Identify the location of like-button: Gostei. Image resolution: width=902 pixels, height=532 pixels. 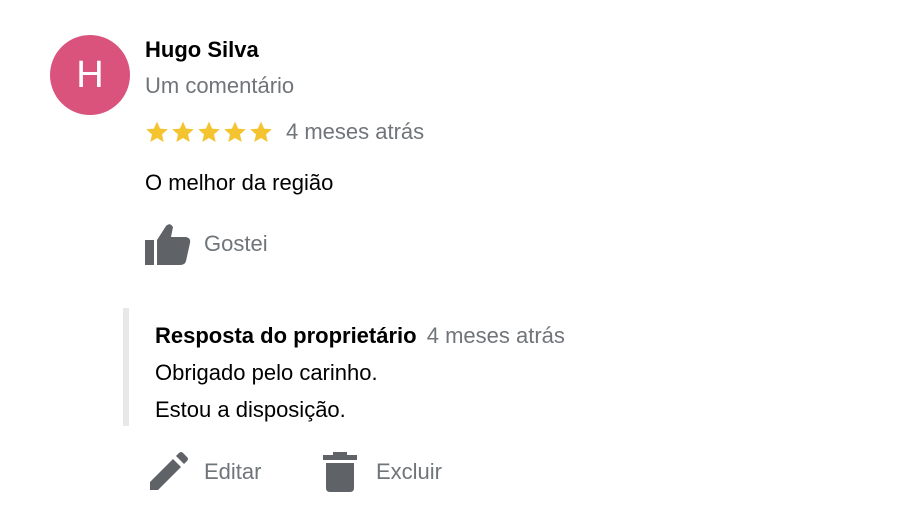
(206, 244).